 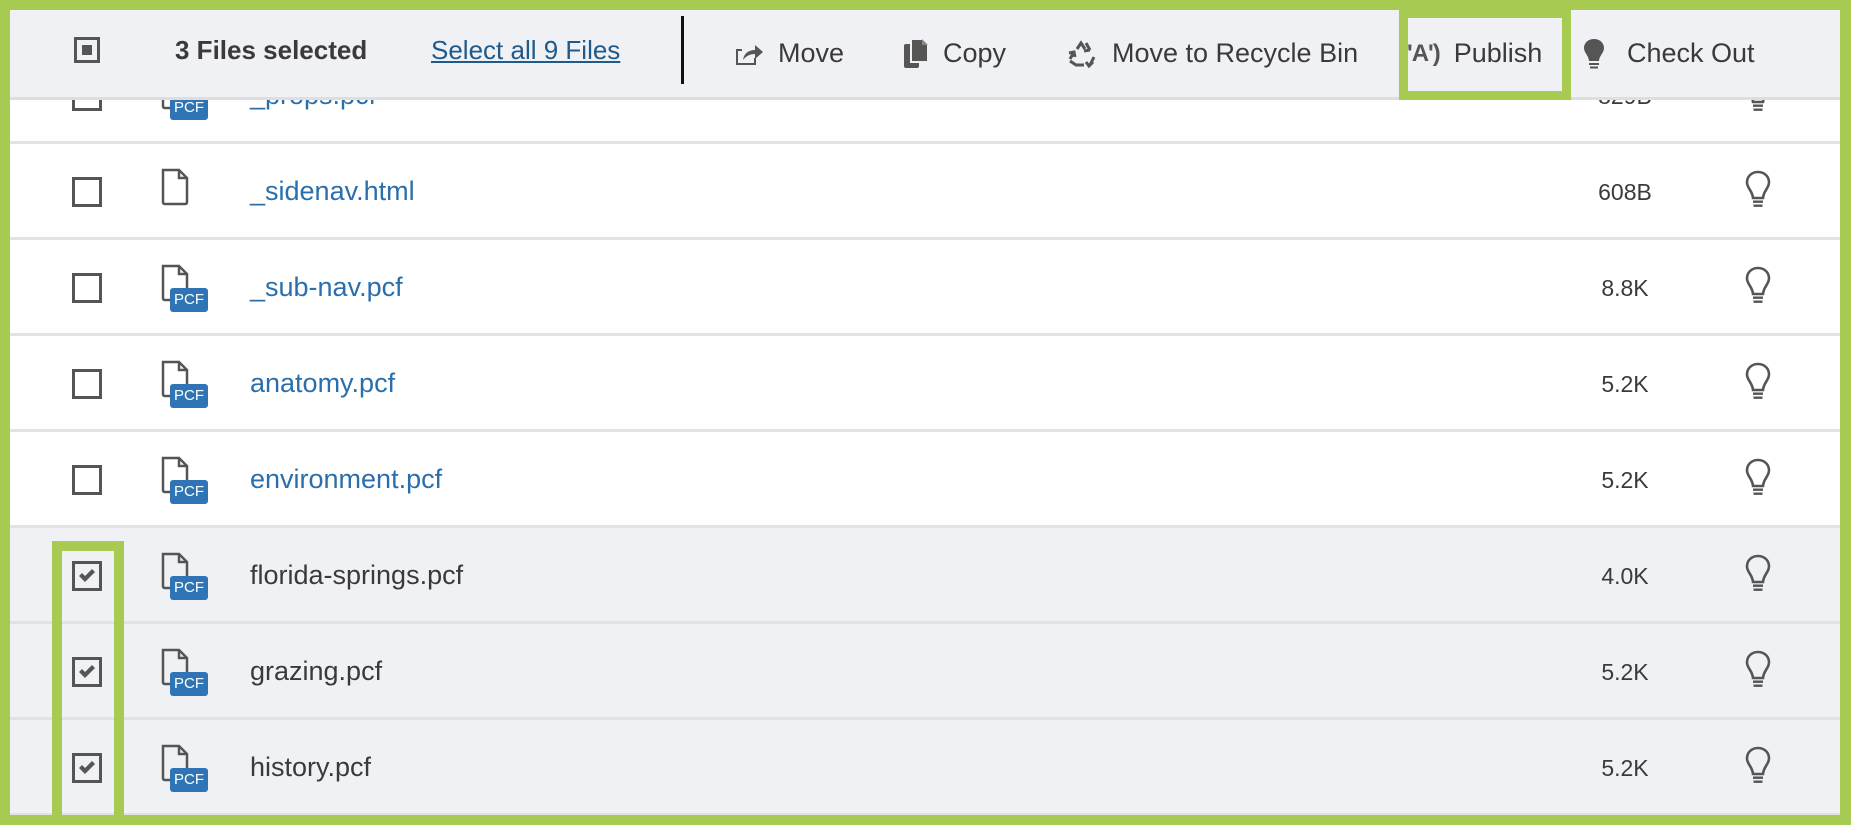 What do you see at coordinates (749, 54) in the screenshot?
I see `share-icon` at bounding box center [749, 54].